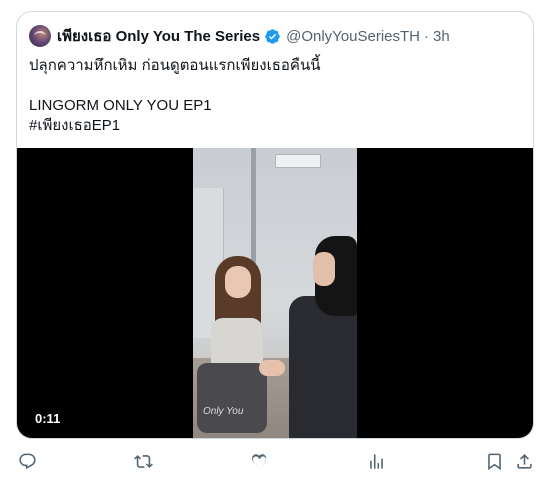  I want to click on bookmark-icon, so click(494, 461).